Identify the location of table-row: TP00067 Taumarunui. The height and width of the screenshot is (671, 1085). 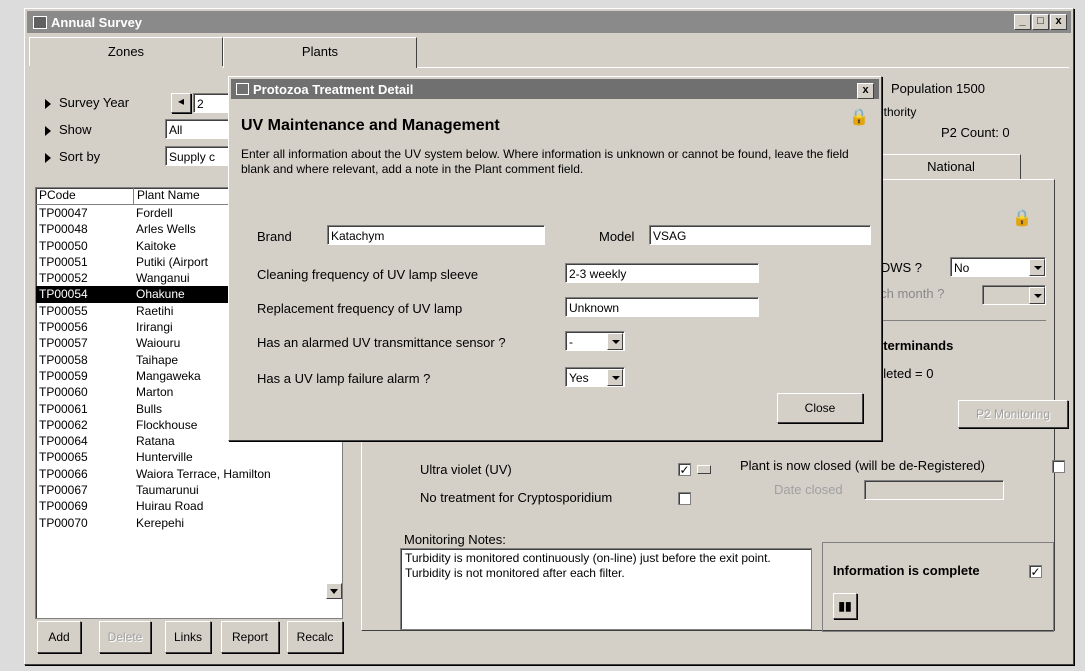
(189, 490).